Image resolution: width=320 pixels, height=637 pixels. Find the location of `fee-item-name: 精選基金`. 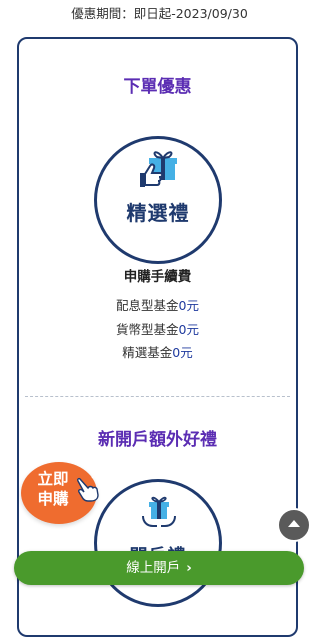

fee-item-name: 精選基金 is located at coordinates (147, 352).